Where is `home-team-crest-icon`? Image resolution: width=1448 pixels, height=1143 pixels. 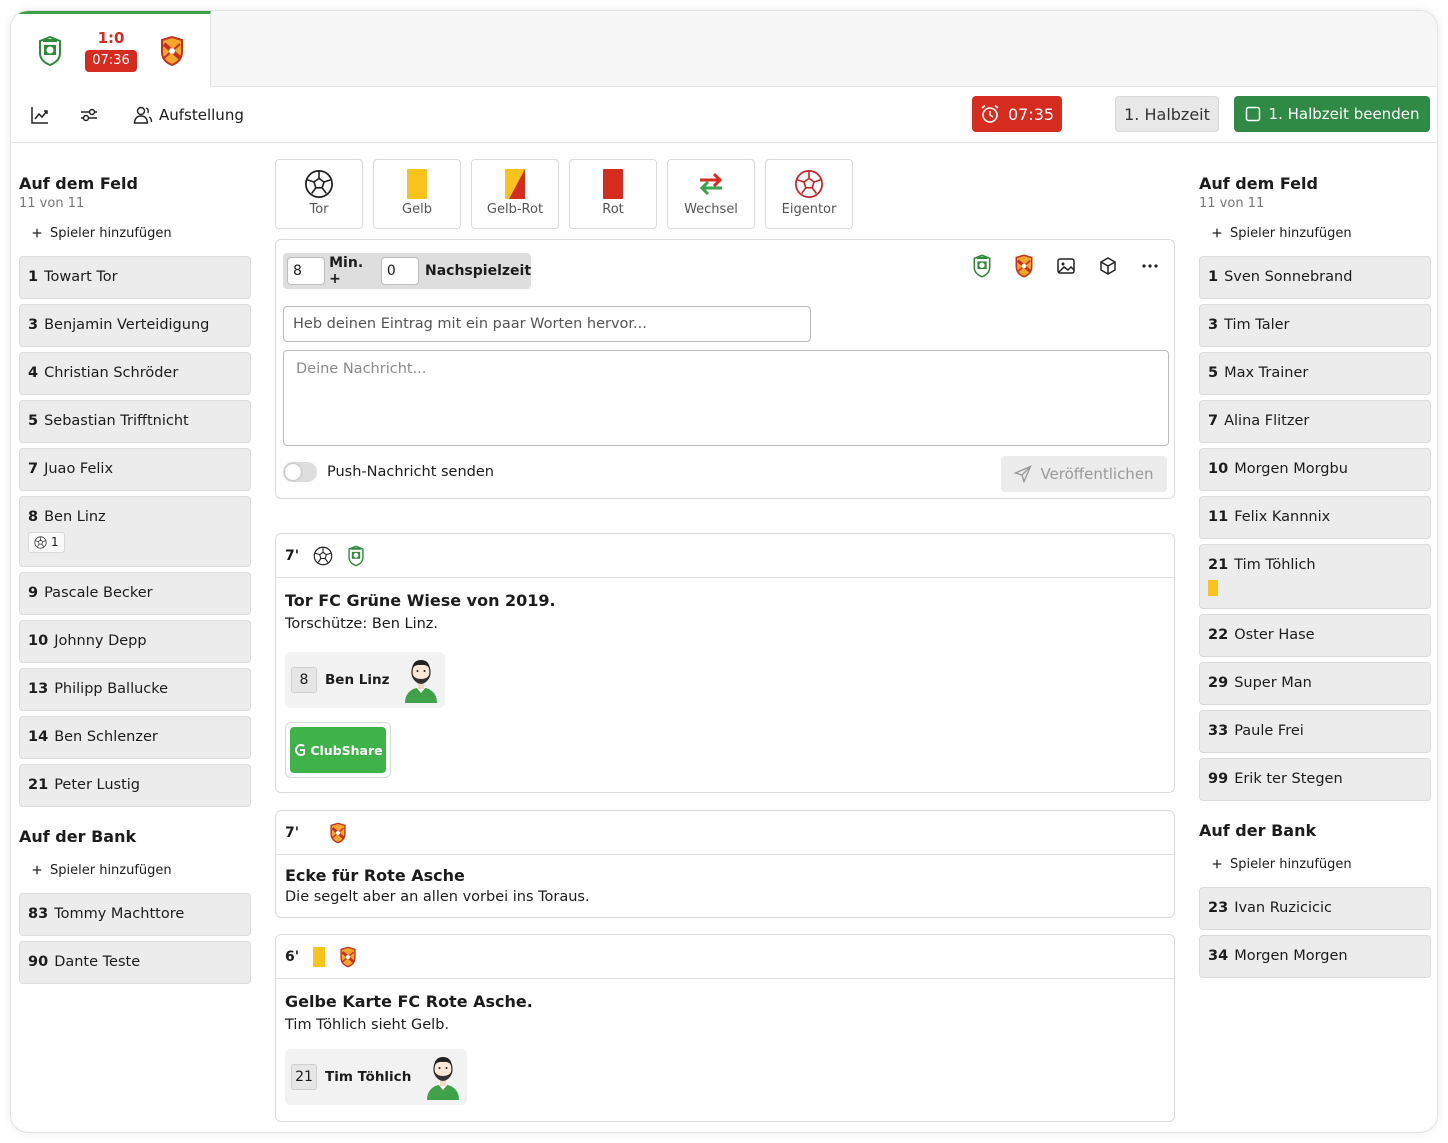
home-team-crest-icon is located at coordinates (982, 266).